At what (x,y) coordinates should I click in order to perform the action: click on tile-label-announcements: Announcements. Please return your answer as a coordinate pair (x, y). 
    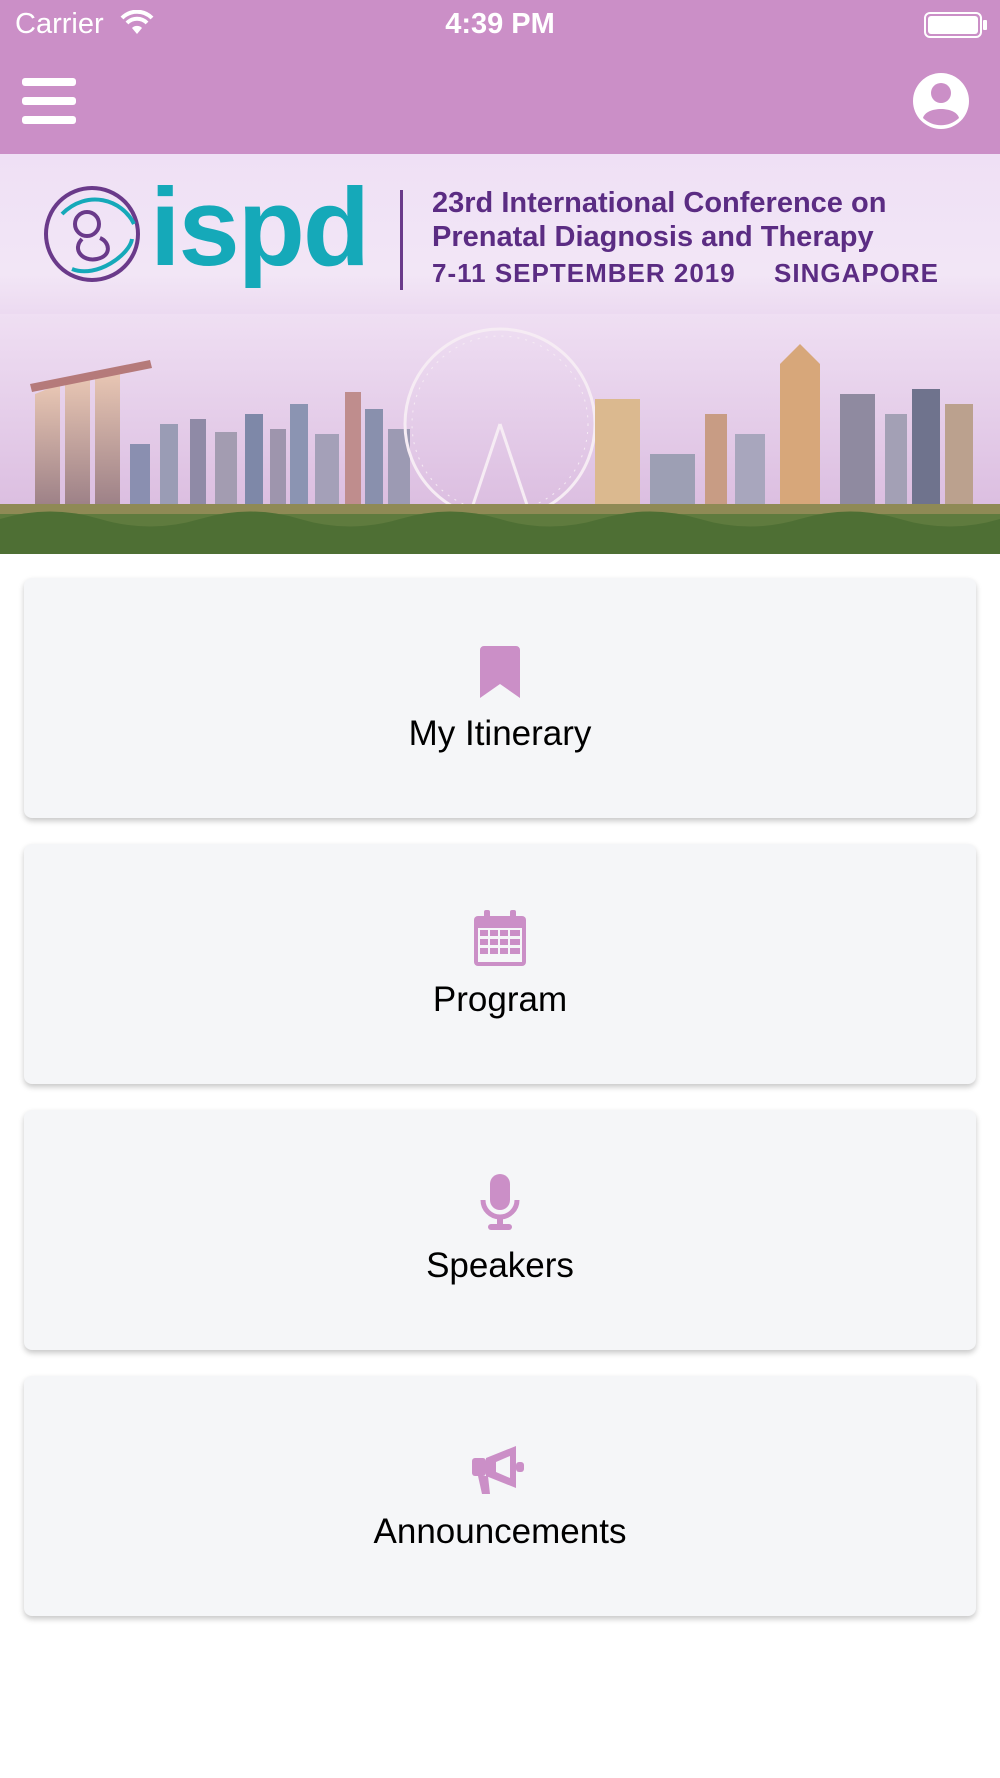
    Looking at the image, I should click on (500, 1531).